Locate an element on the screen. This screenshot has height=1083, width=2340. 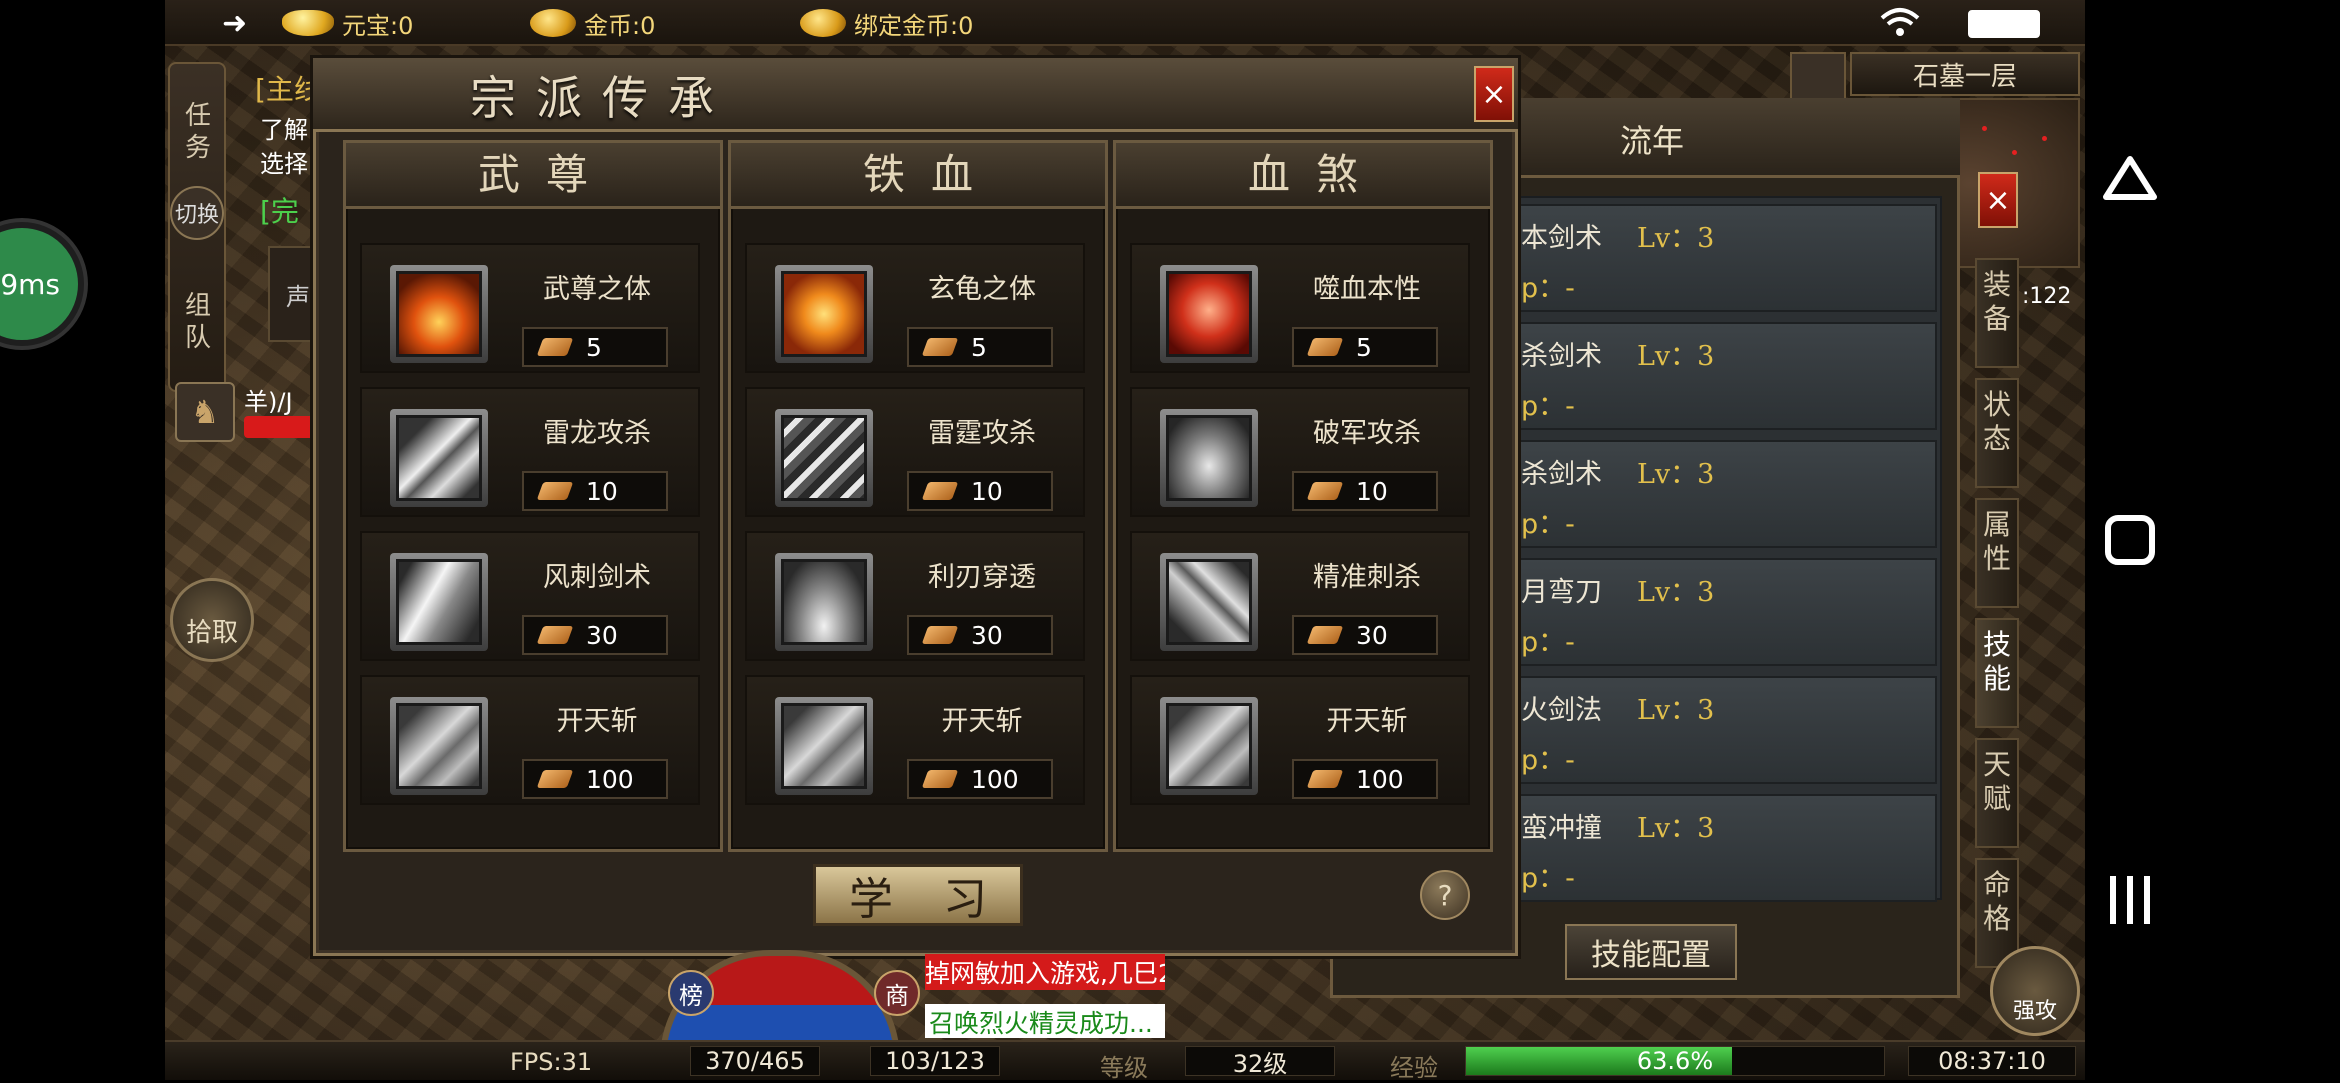
skill-name: 开天斩 is located at coordinates (1367, 721).